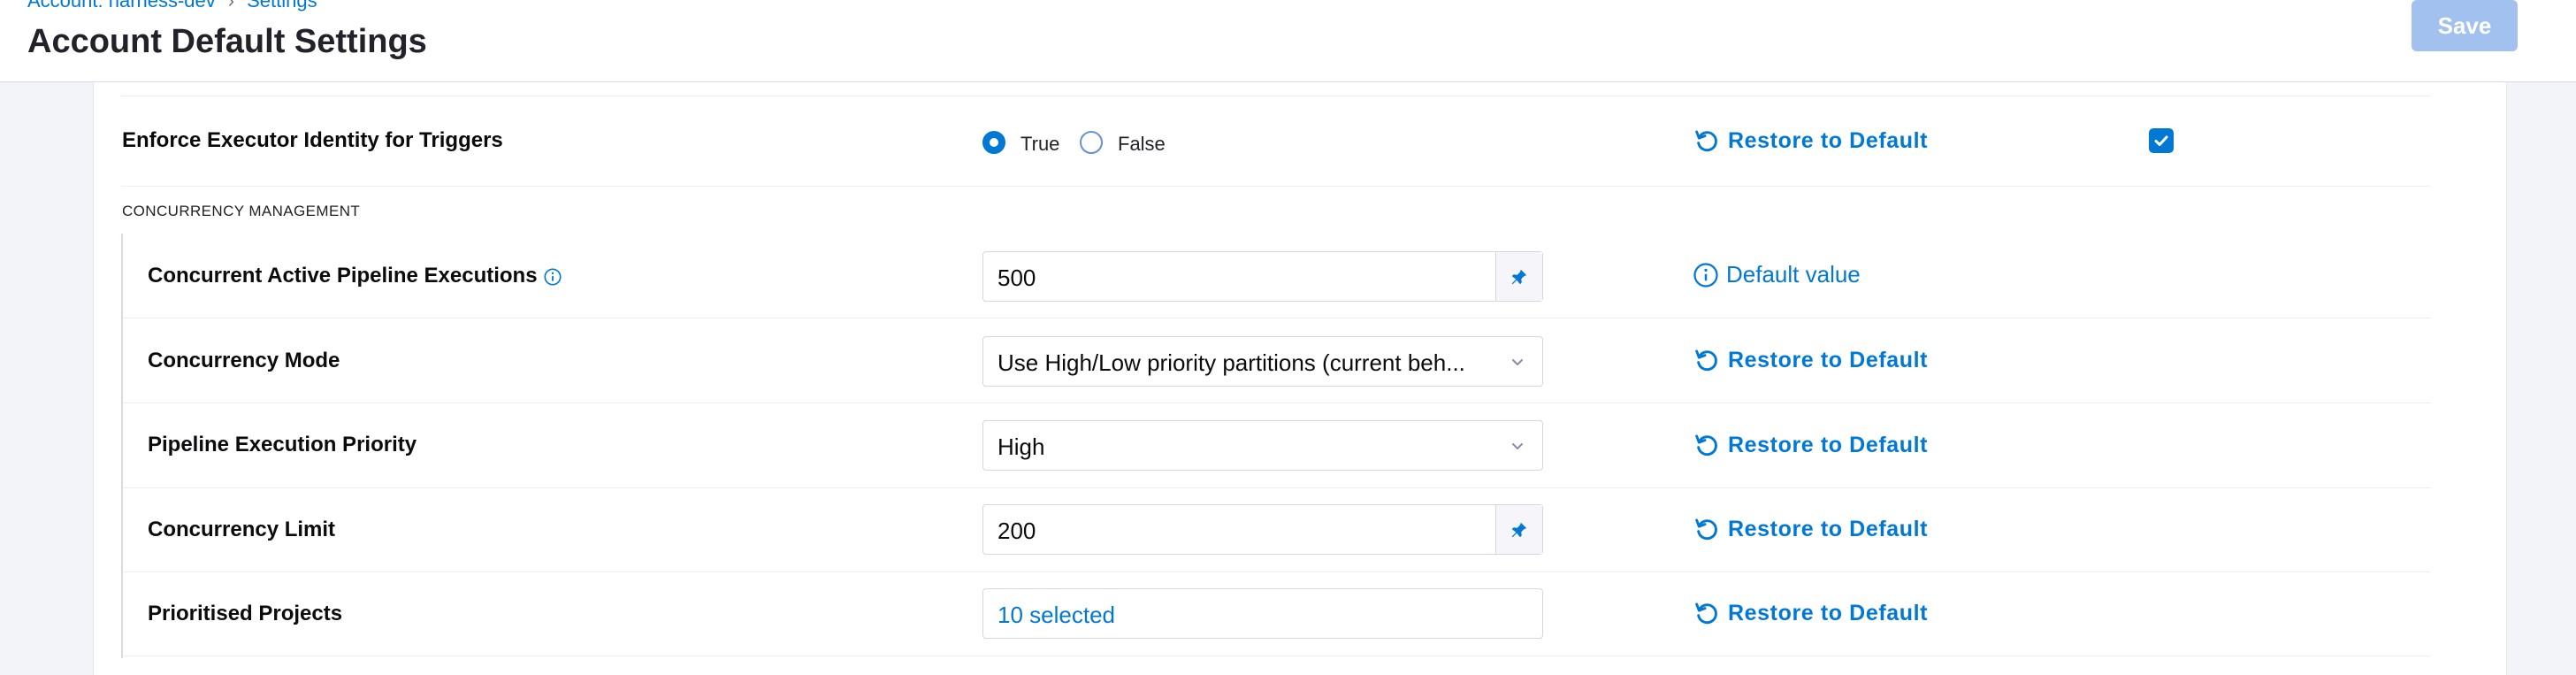 The image size is (2576, 675). What do you see at coordinates (282, 6) in the screenshot?
I see `breadcrumb-settings-link: Settings` at bounding box center [282, 6].